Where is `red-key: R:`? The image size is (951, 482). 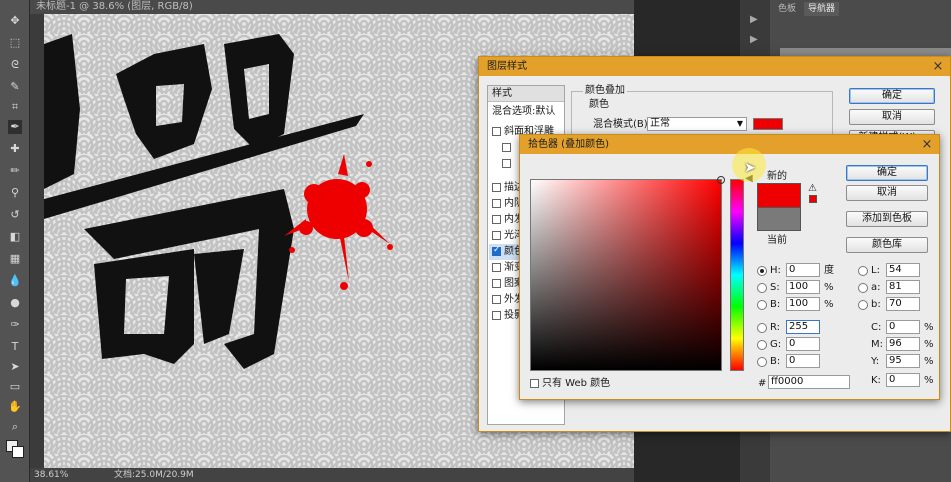 red-key: R: is located at coordinates (775, 327).